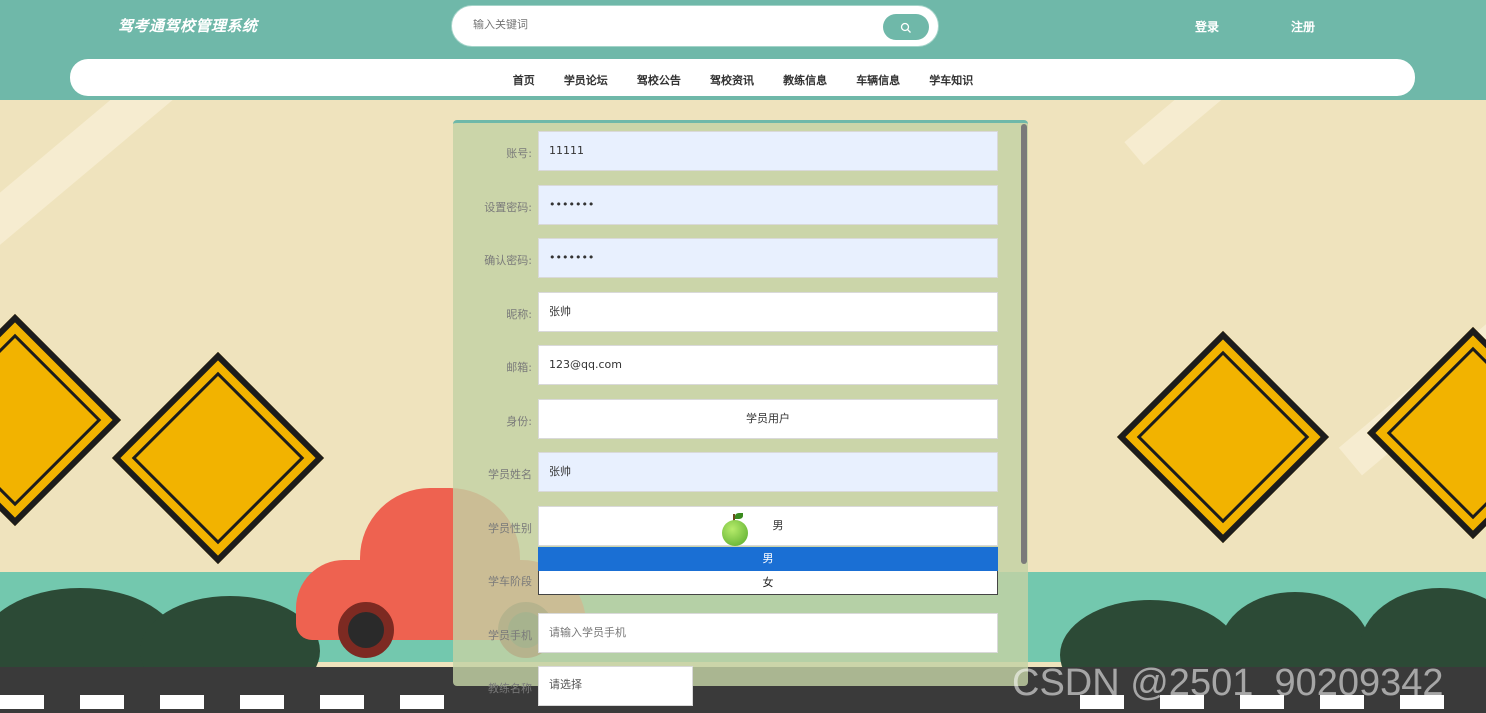  I want to click on student-name-input: 张帅, so click(768, 472).